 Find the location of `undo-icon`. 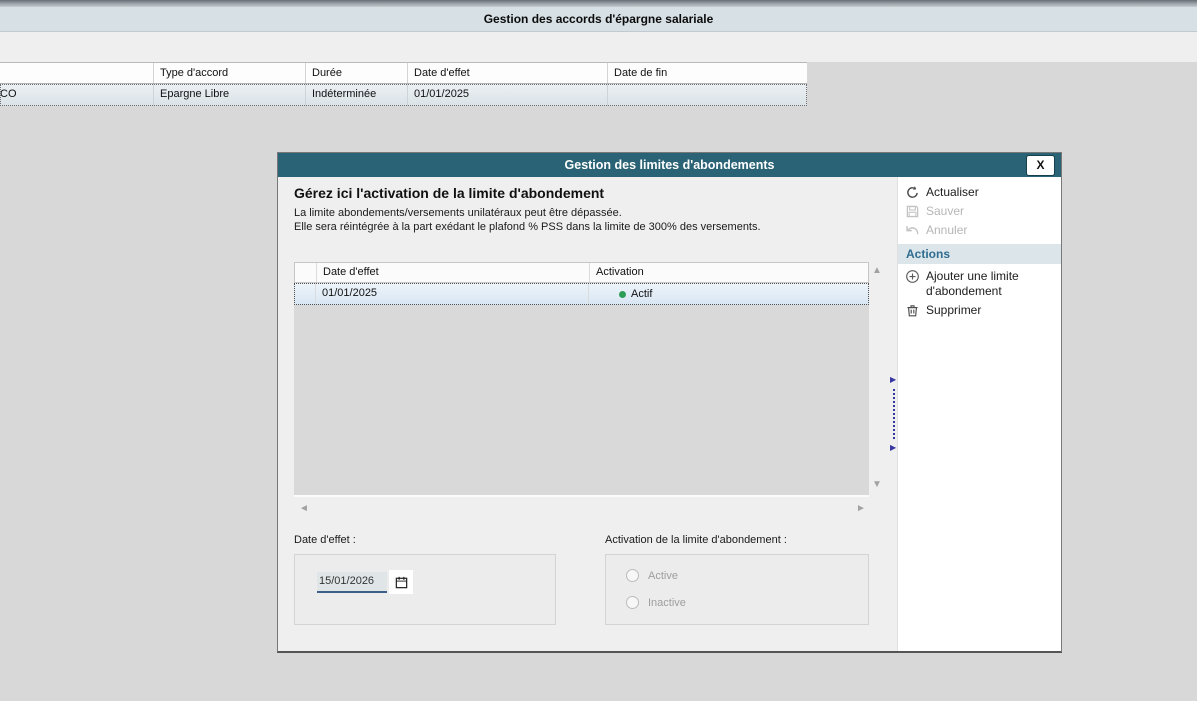

undo-icon is located at coordinates (912, 230).